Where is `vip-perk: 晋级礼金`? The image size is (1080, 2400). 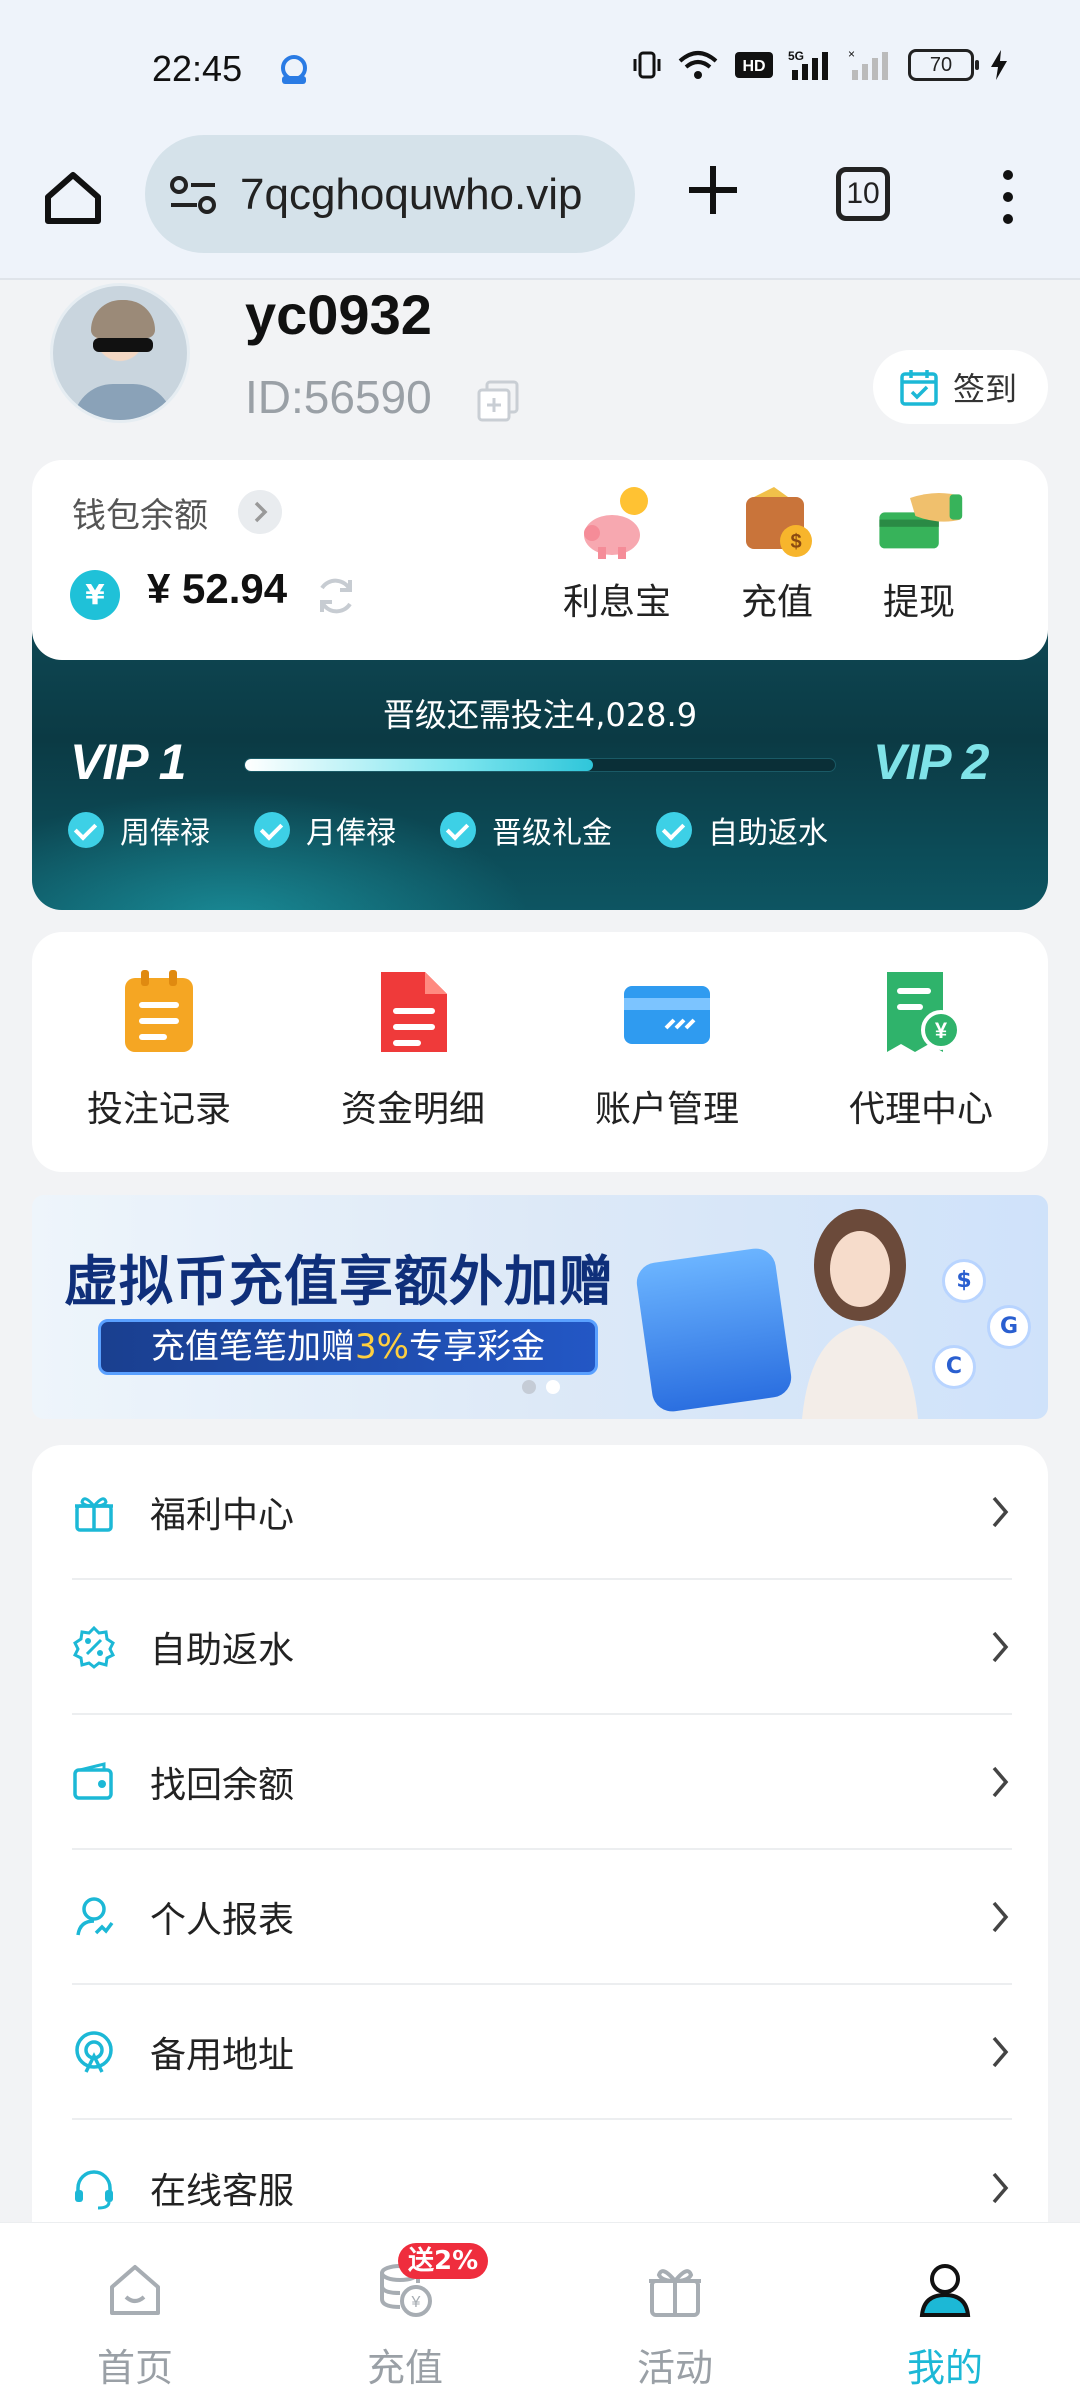 vip-perk: 晋级礼金 is located at coordinates (526, 830).